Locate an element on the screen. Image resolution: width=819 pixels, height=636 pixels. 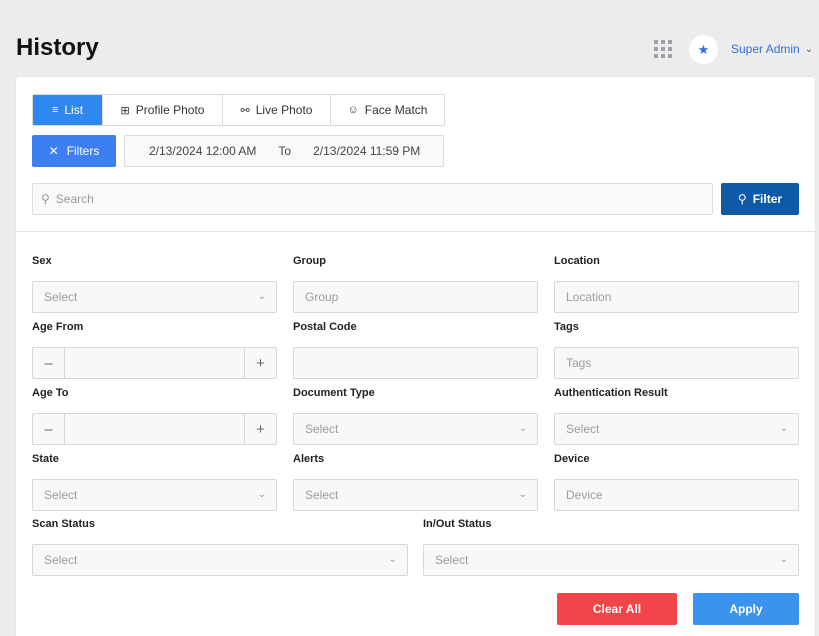
favorite-star-icon: ★ is located at coordinates (703, 49).